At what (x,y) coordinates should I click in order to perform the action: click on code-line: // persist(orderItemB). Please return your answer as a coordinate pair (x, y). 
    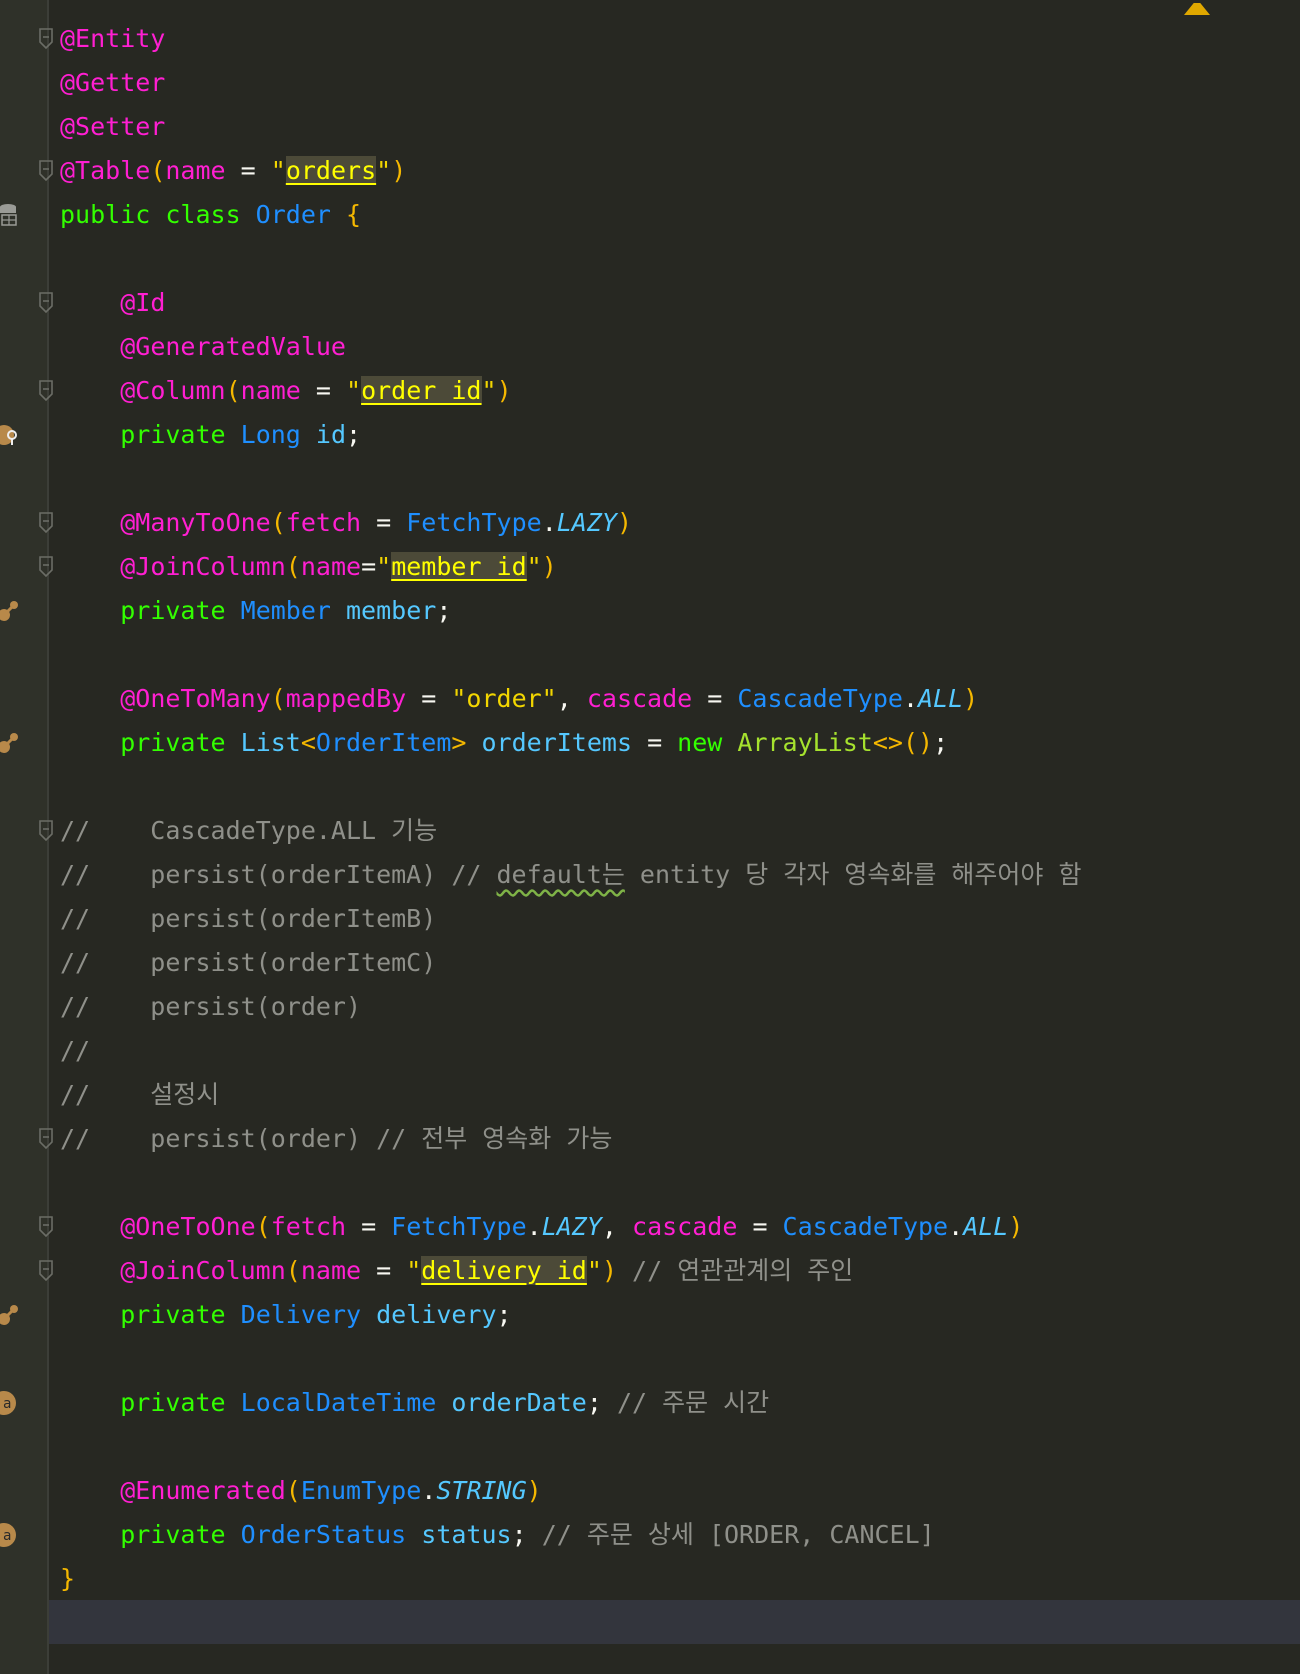
    Looking at the image, I should click on (680, 919).